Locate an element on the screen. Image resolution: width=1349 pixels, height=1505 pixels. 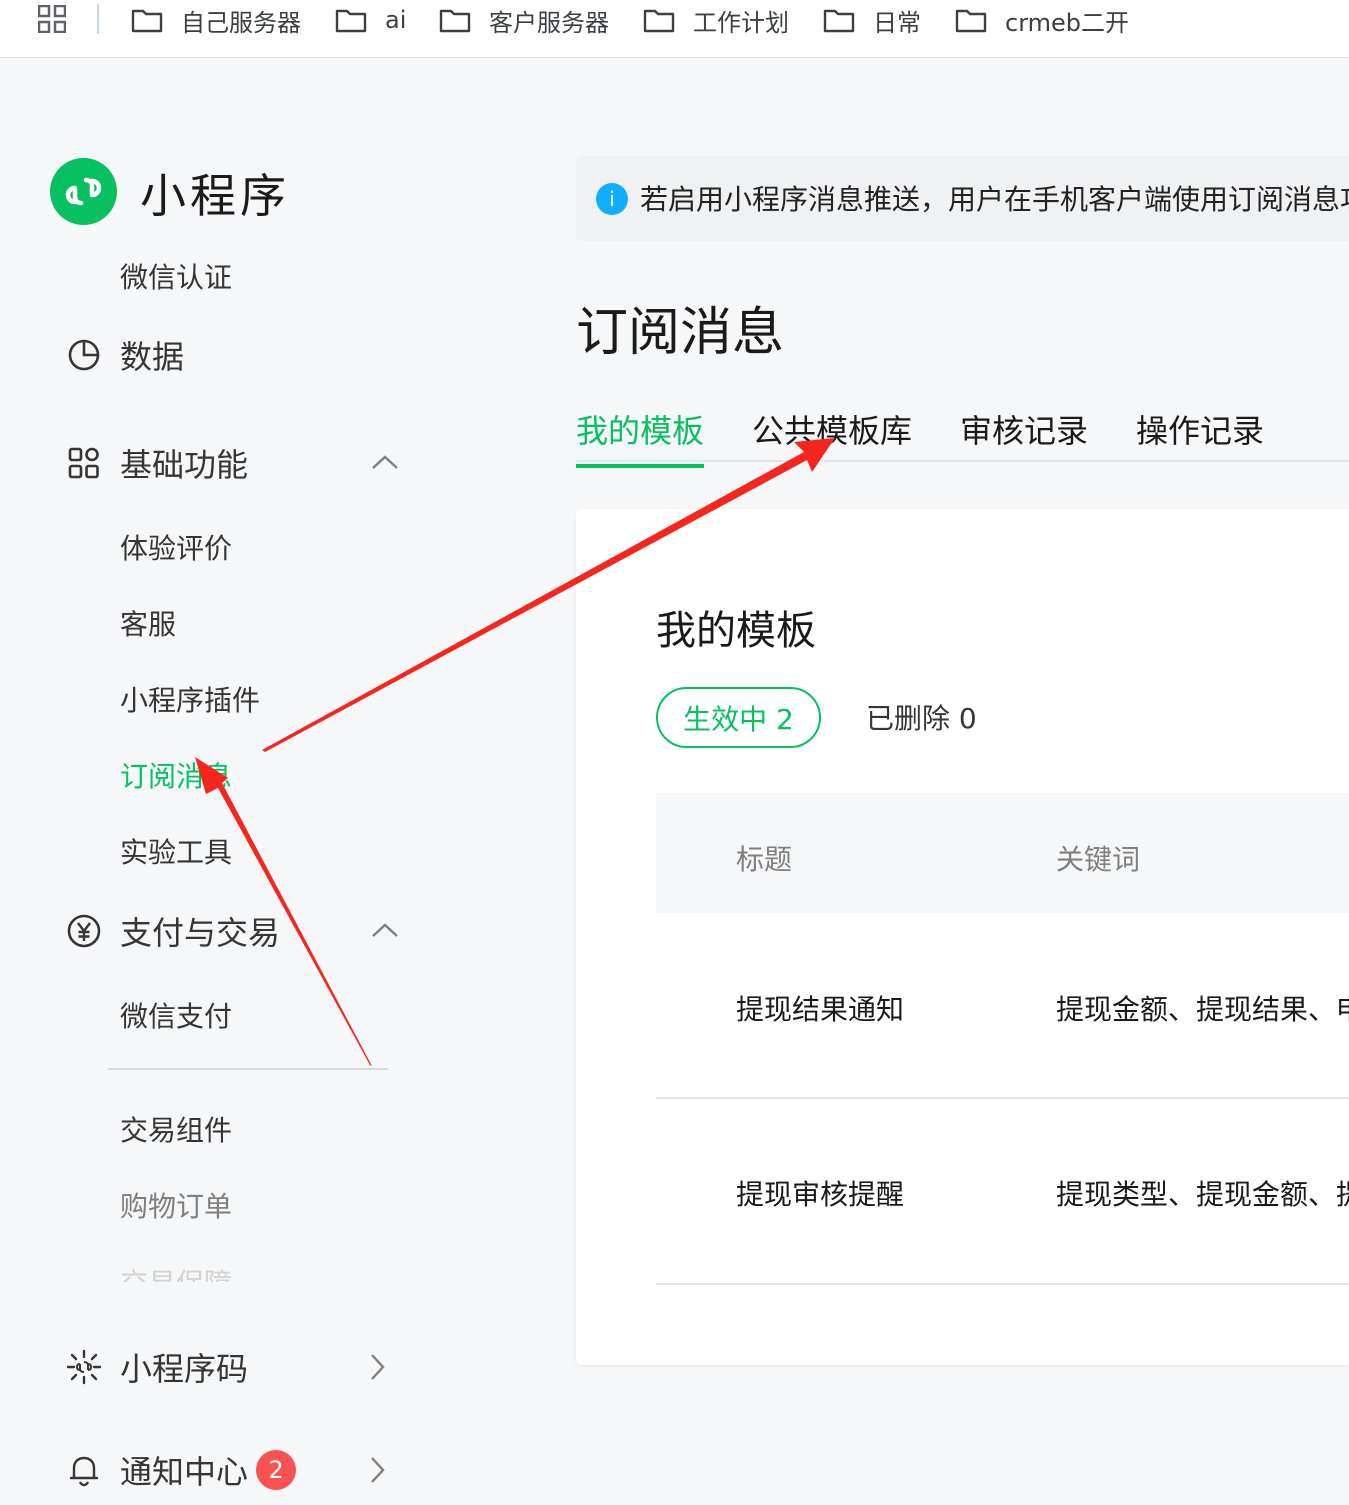
table-cell-keywords: 提现类型、提现金额、提现时间 is located at coordinates (1202, 1194).